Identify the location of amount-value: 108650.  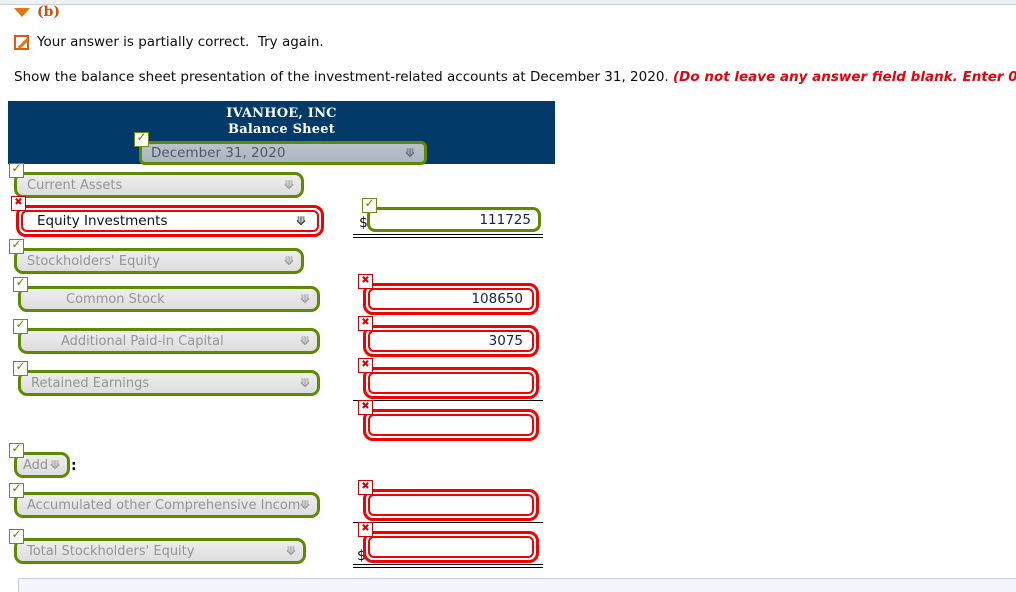
(451, 299).